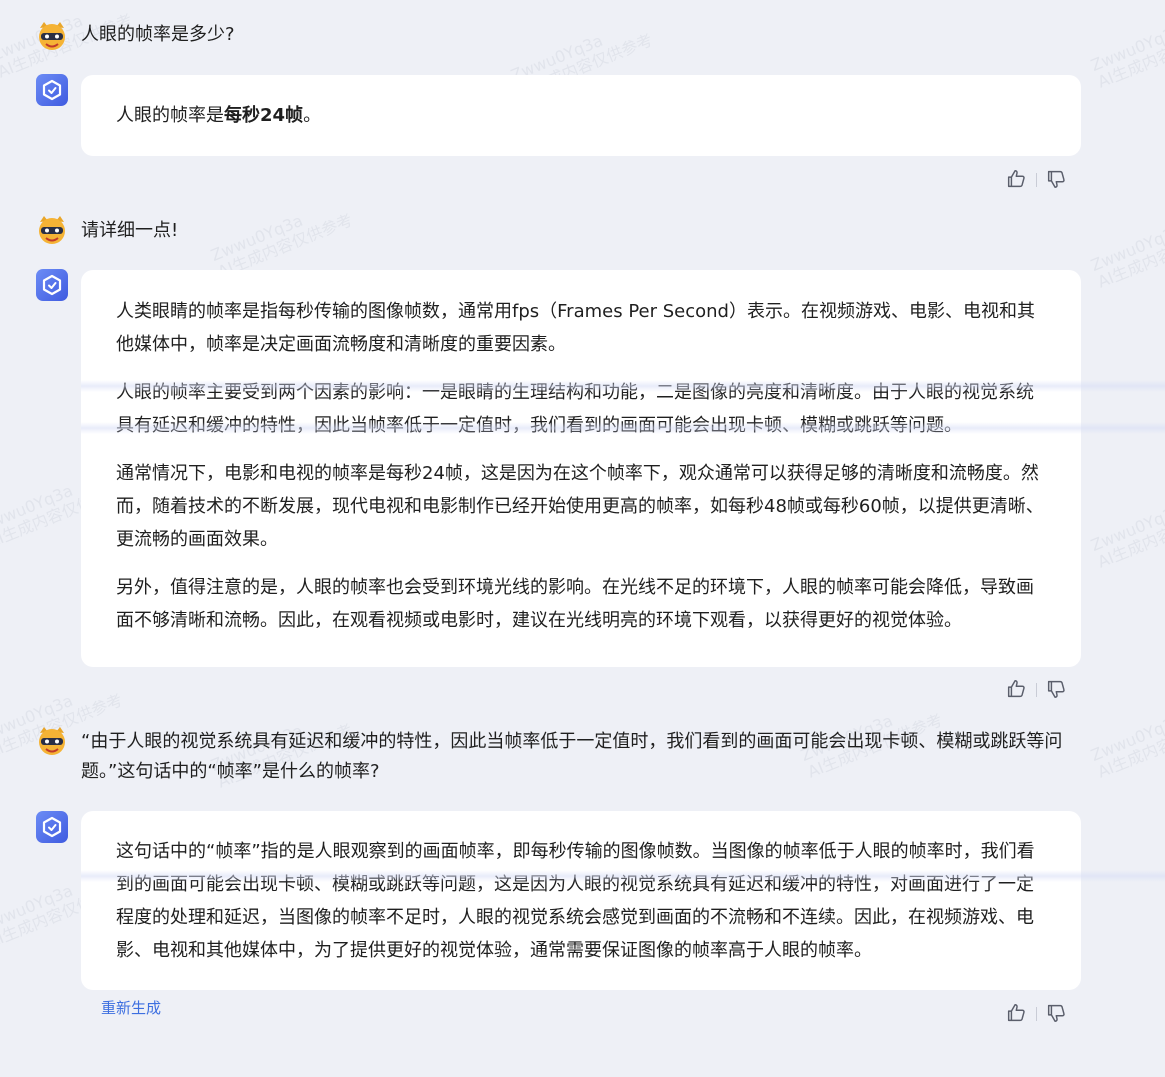  What do you see at coordinates (130, 230) in the screenshot?
I see `user-message-text: 请详细一点!` at bounding box center [130, 230].